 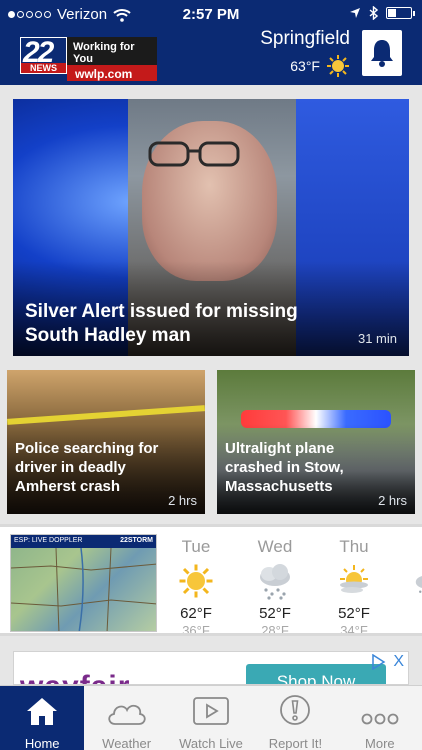 What do you see at coordinates (83, 589) in the screenshot?
I see `radar-map-lines` at bounding box center [83, 589].